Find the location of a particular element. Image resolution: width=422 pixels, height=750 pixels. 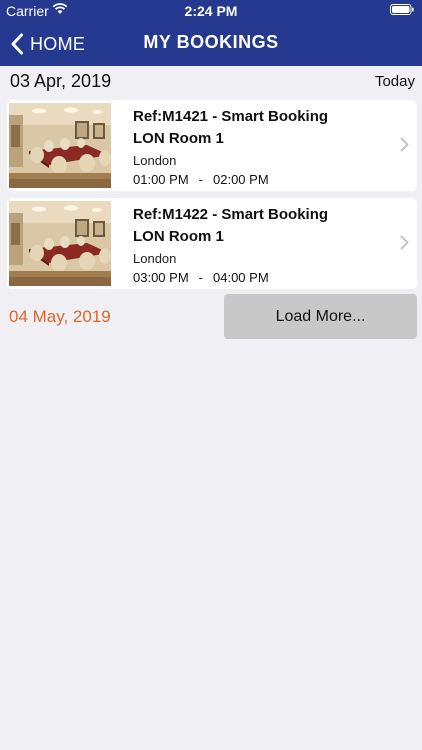

booking-start-time: 01:00 PM is located at coordinates (161, 179).